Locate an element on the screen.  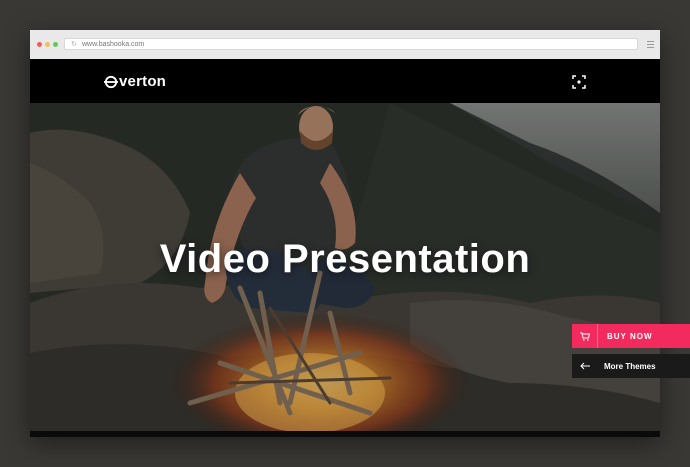
overton-logo-icon is located at coordinates (111, 81).